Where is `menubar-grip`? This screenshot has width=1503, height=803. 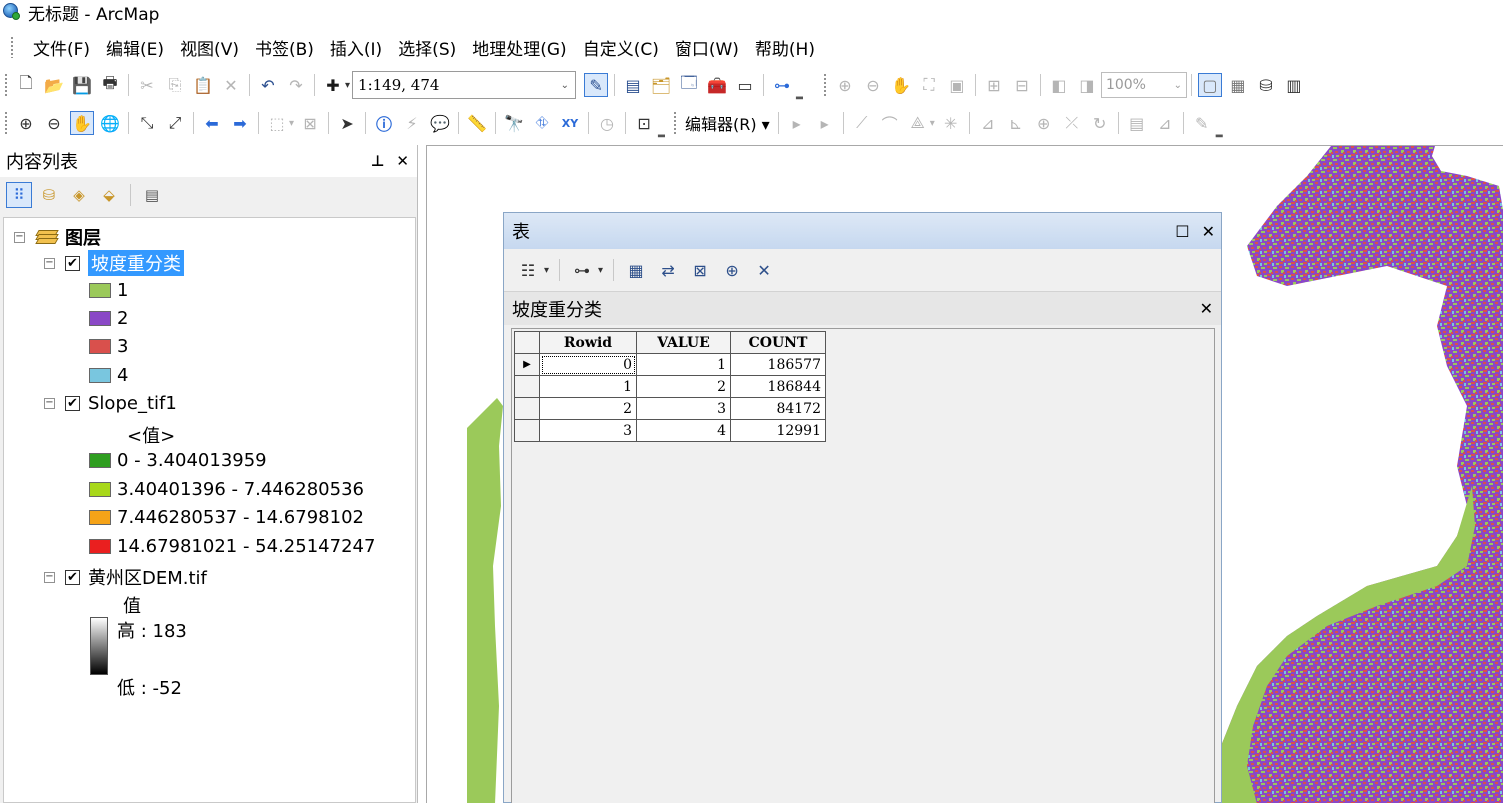
menubar-grip is located at coordinates (12, 47).